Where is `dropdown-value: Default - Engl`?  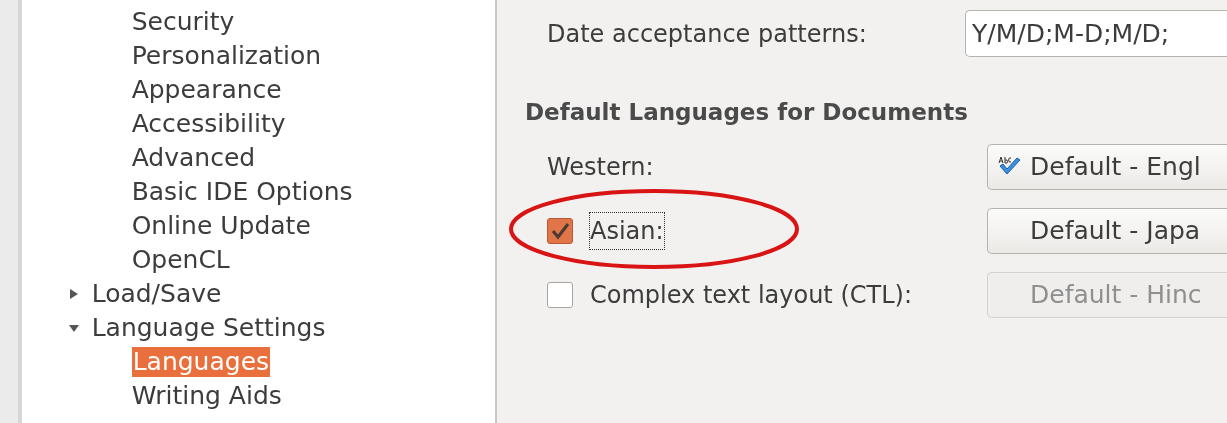
dropdown-value: Default - Engl is located at coordinates (1115, 166).